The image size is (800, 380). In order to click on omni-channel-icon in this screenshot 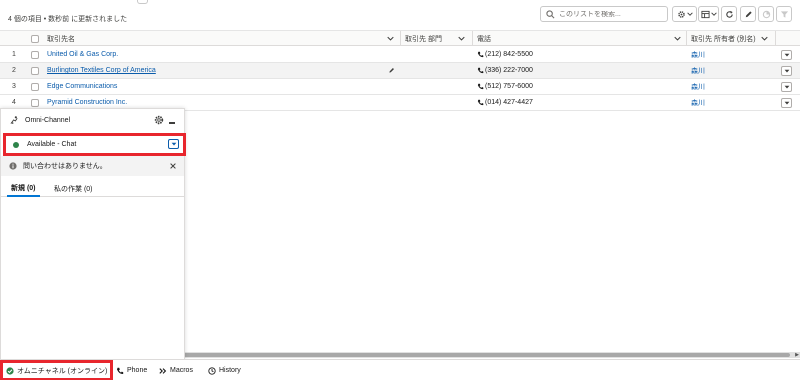, I will do `click(14, 120)`.